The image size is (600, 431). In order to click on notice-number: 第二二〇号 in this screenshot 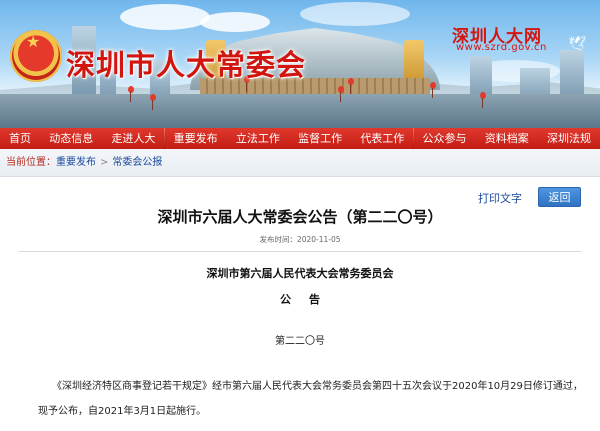, I will do `click(300, 341)`.